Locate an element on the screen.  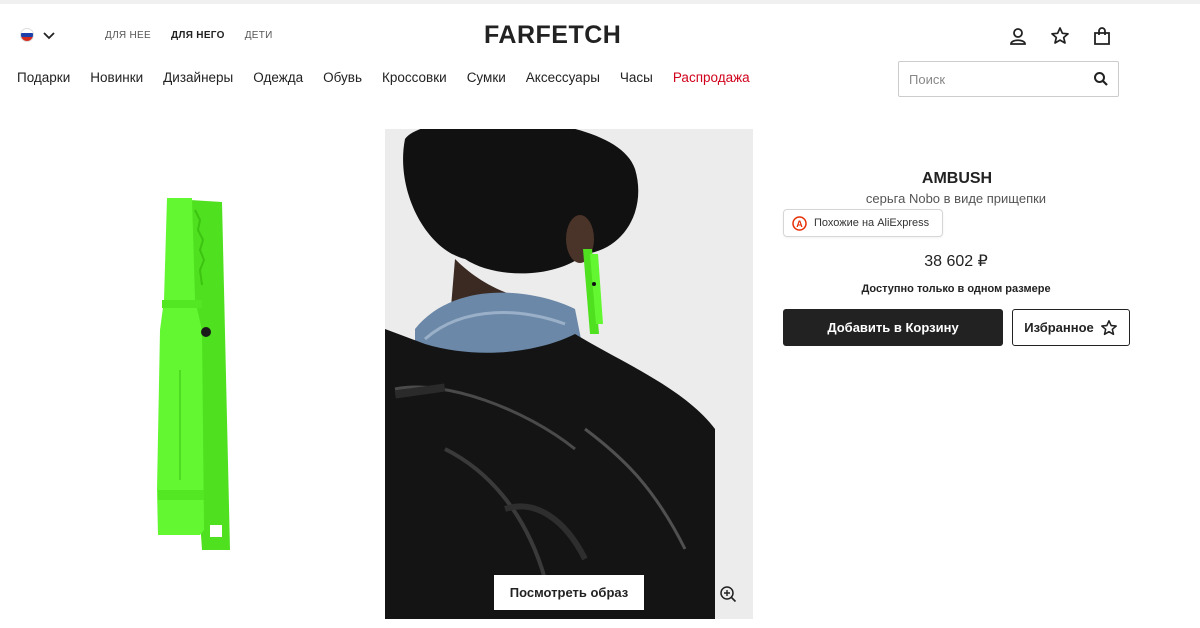
account-icon is located at coordinates (1018, 36).